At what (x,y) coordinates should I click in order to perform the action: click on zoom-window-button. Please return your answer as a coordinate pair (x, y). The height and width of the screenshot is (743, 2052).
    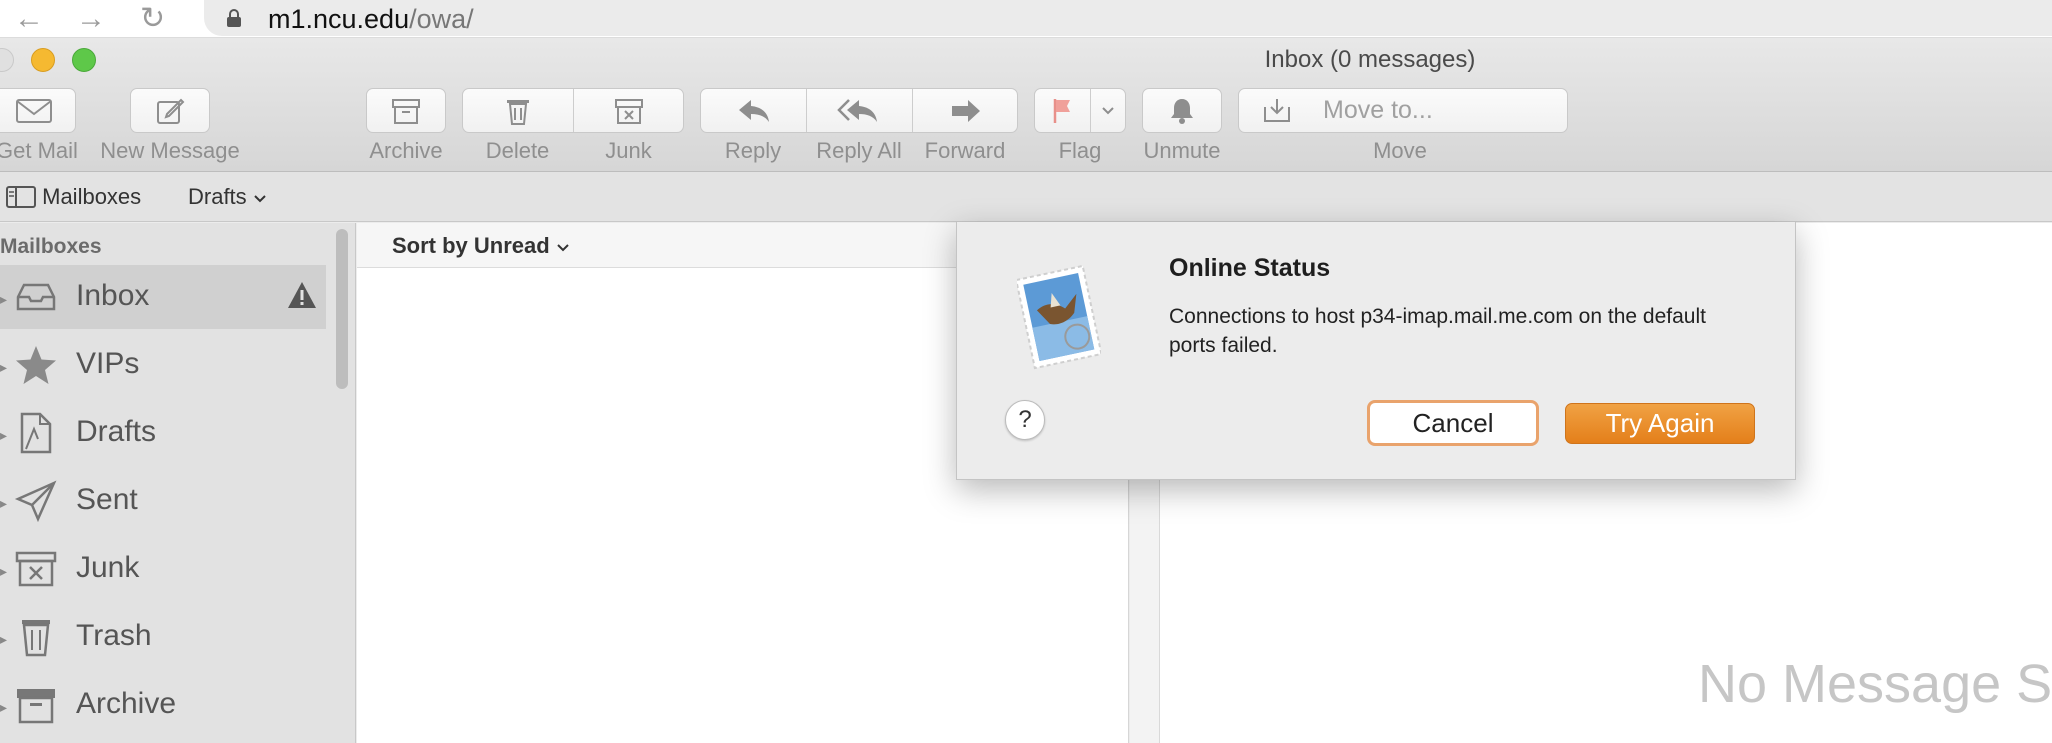
    Looking at the image, I should click on (84, 60).